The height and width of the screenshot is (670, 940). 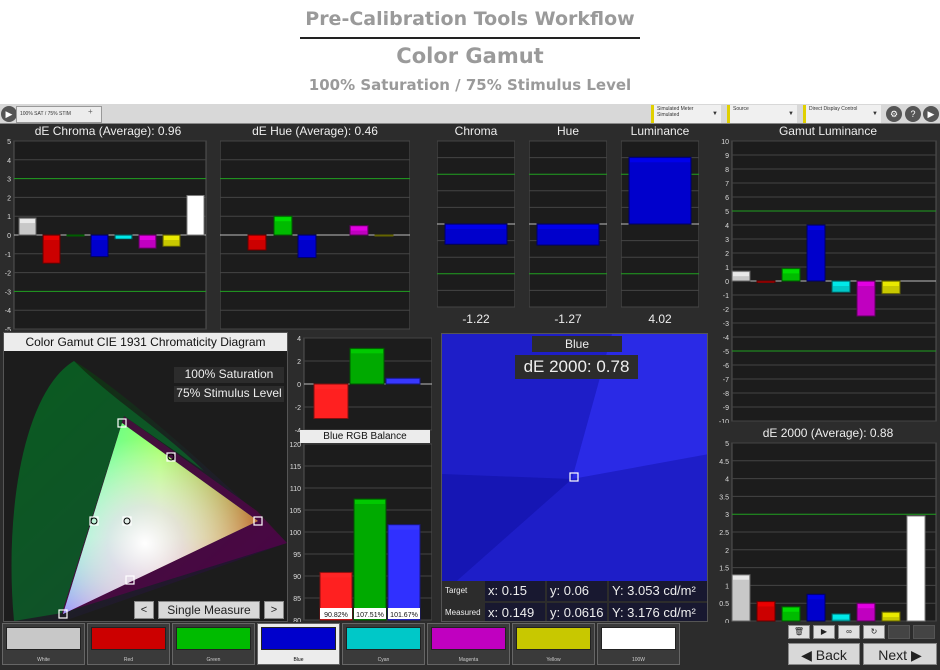 I want to click on swatch-red: Red, so click(x=128, y=644).